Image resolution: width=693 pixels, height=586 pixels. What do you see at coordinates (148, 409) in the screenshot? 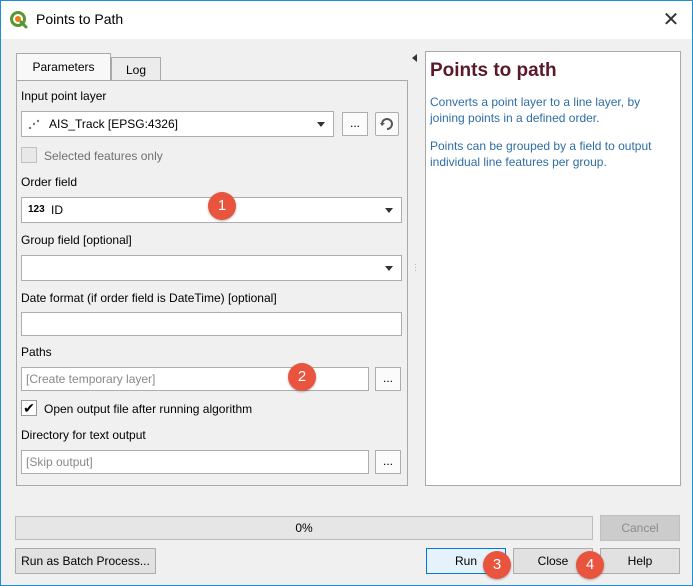
I see `open-output-label: Open output file after running algorithm` at bounding box center [148, 409].